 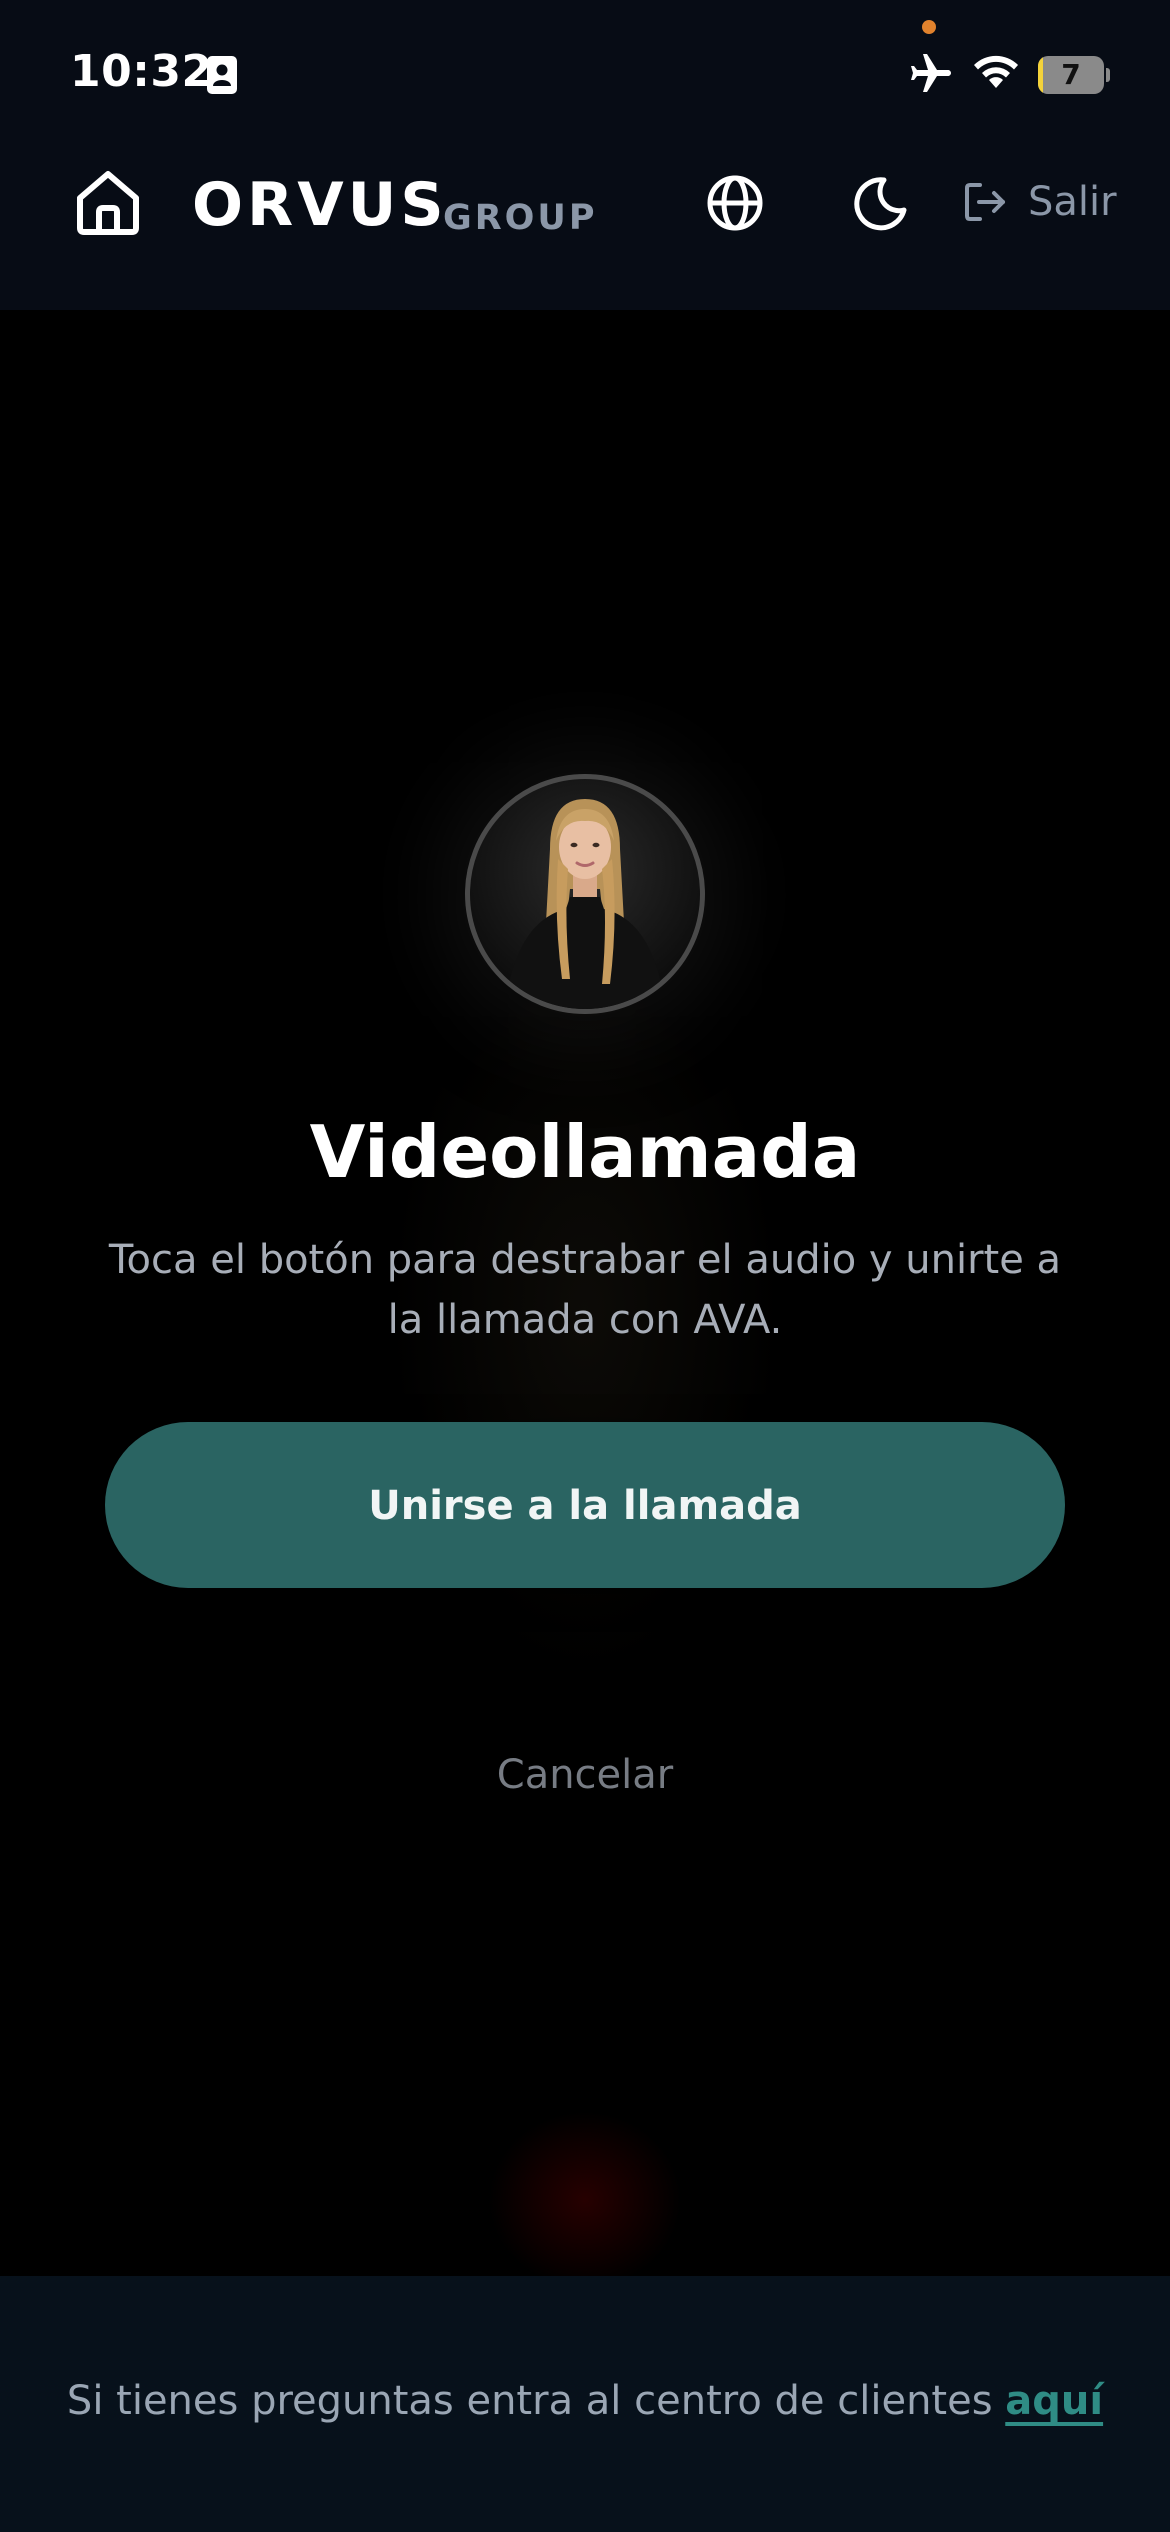 I want to click on language-button, so click(x=735, y=203).